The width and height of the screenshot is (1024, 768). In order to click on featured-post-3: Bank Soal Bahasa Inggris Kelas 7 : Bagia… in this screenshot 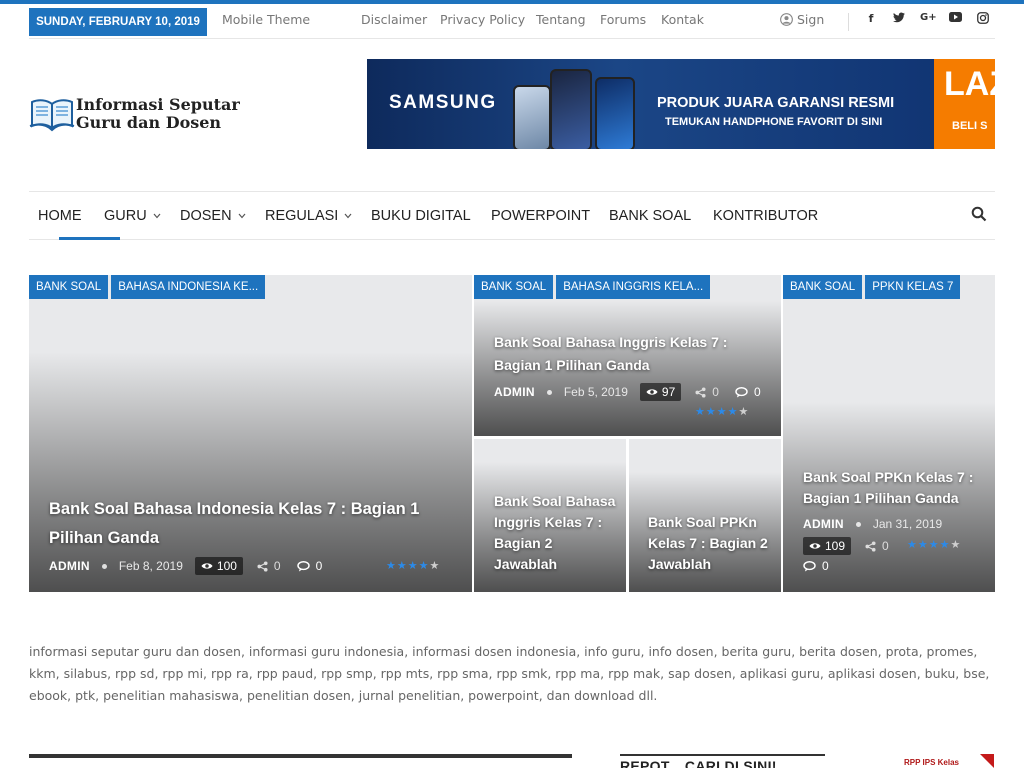, I will do `click(550, 515)`.